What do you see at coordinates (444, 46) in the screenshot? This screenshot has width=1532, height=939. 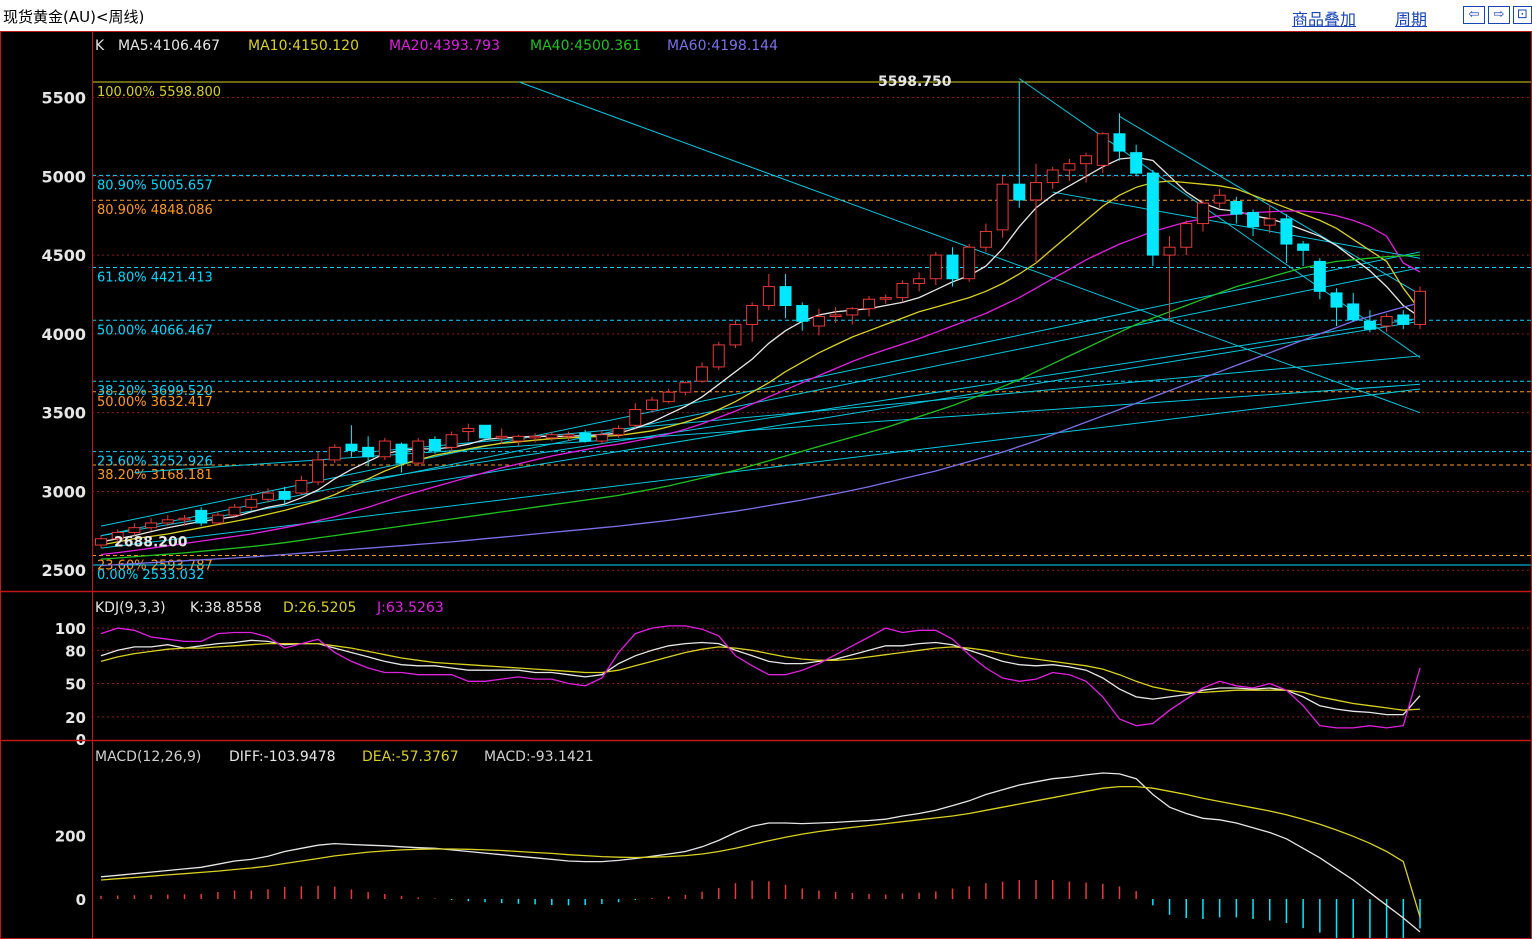 I see `ma-legend-2: MA20:4393.793` at bounding box center [444, 46].